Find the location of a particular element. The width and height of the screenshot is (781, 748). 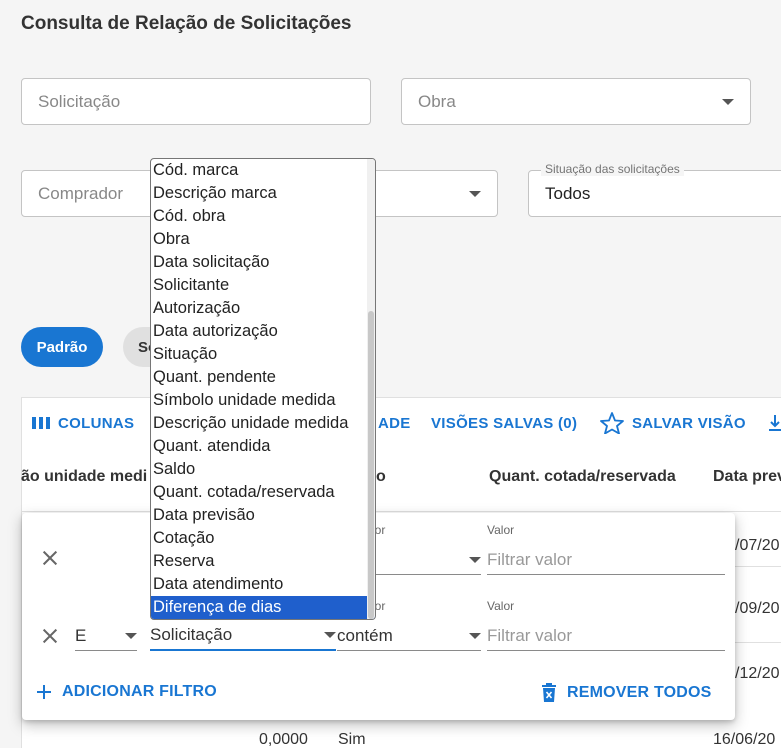

remove-all-label: REMOVER TODOS is located at coordinates (639, 692).